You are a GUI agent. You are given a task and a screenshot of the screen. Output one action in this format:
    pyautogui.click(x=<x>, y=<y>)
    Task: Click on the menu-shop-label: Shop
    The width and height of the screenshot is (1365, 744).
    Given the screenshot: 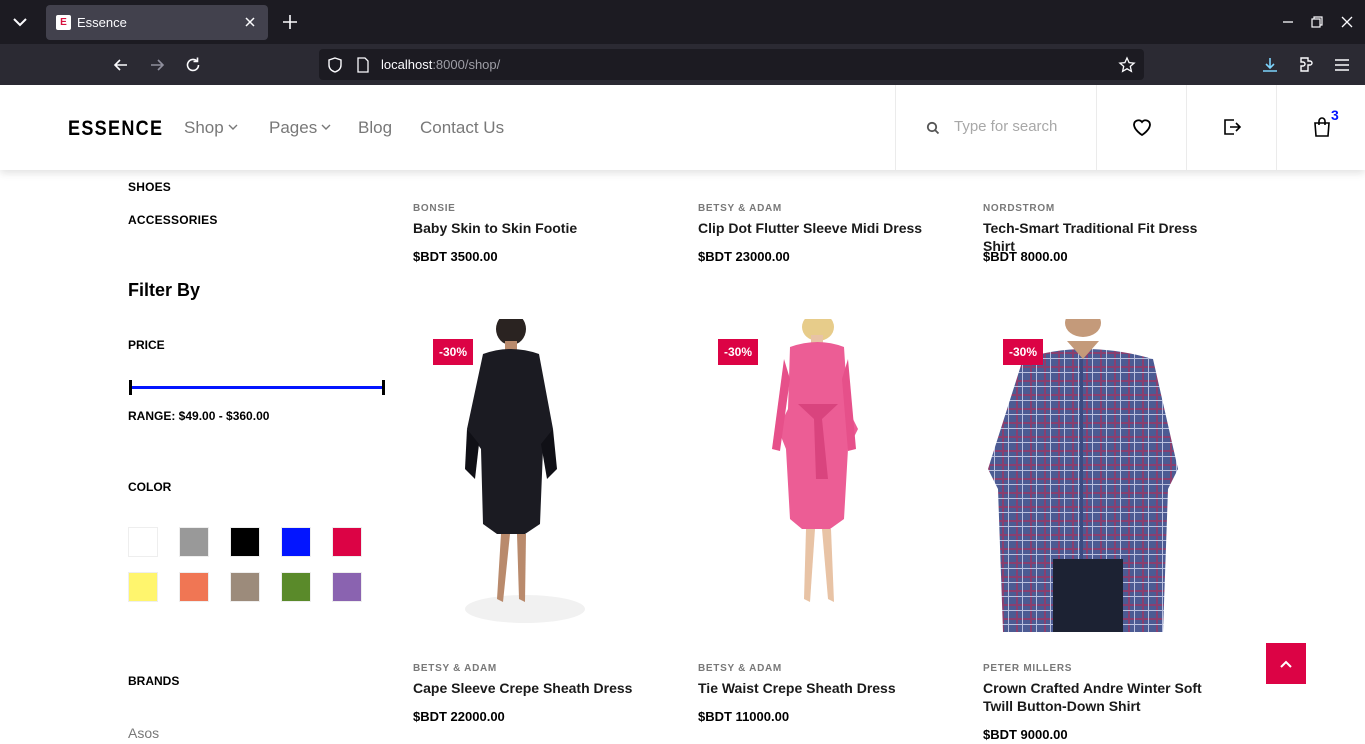 What is the action you would take?
    pyautogui.click(x=204, y=127)
    